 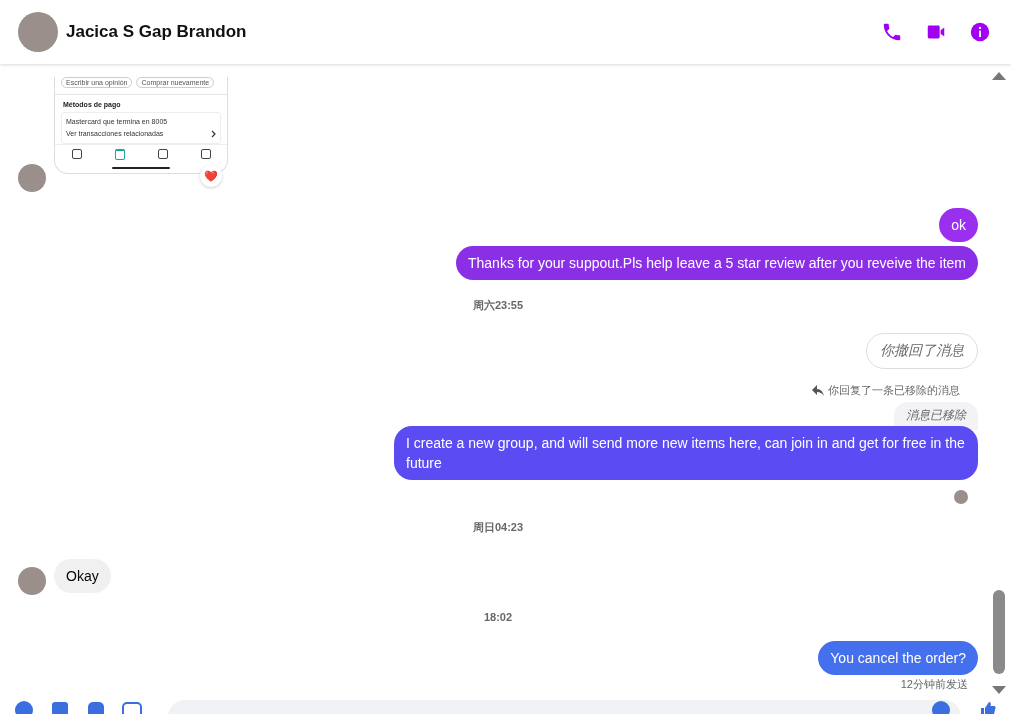 What do you see at coordinates (934, 684) in the screenshot?
I see `delivery-status: 12分钟前发送` at bounding box center [934, 684].